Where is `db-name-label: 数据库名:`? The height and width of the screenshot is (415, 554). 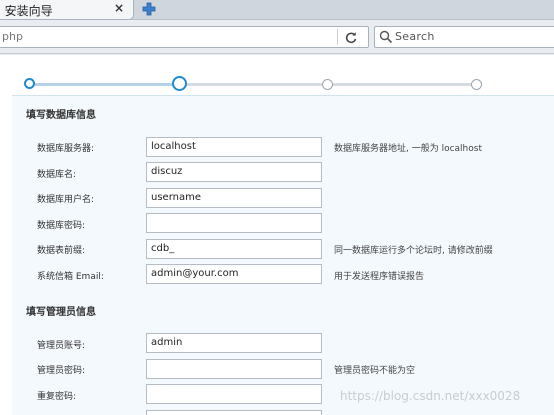 db-name-label: 数据库名: is located at coordinates (57, 175).